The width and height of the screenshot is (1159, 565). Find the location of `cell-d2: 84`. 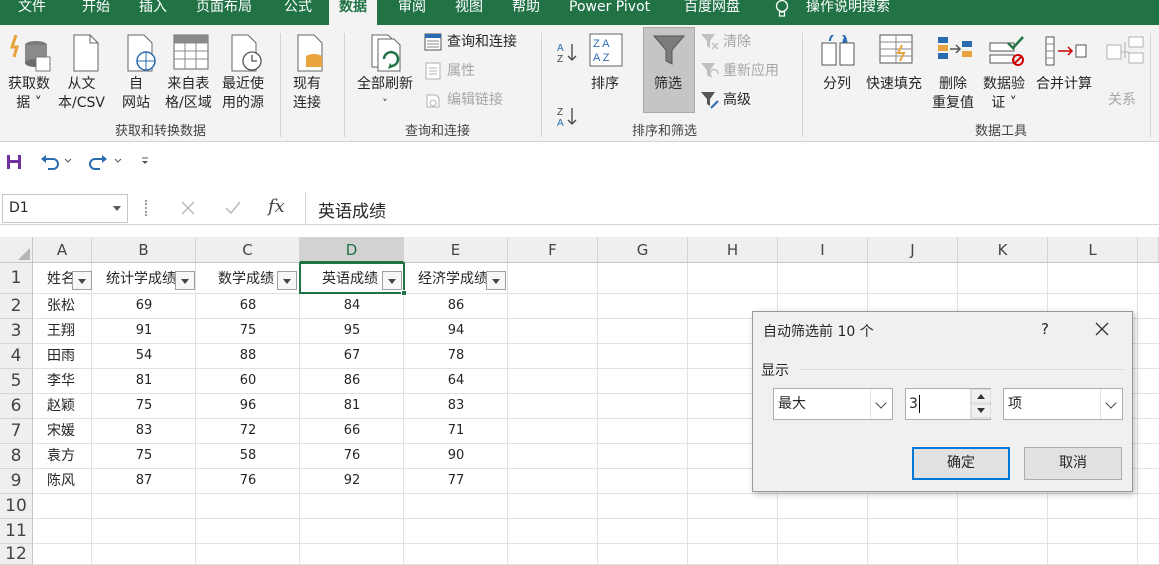

cell-d2: 84 is located at coordinates (352, 306).